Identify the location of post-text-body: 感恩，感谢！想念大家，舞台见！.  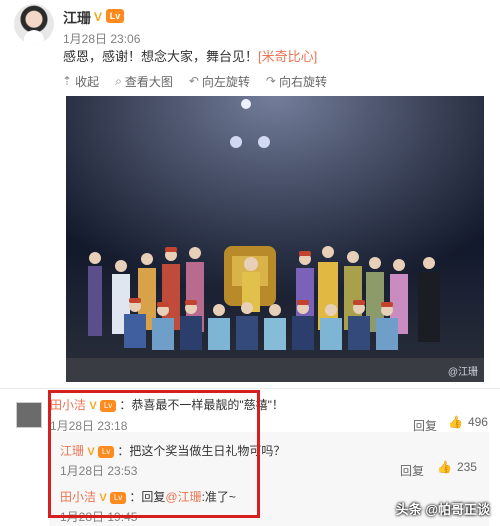
(161, 56).